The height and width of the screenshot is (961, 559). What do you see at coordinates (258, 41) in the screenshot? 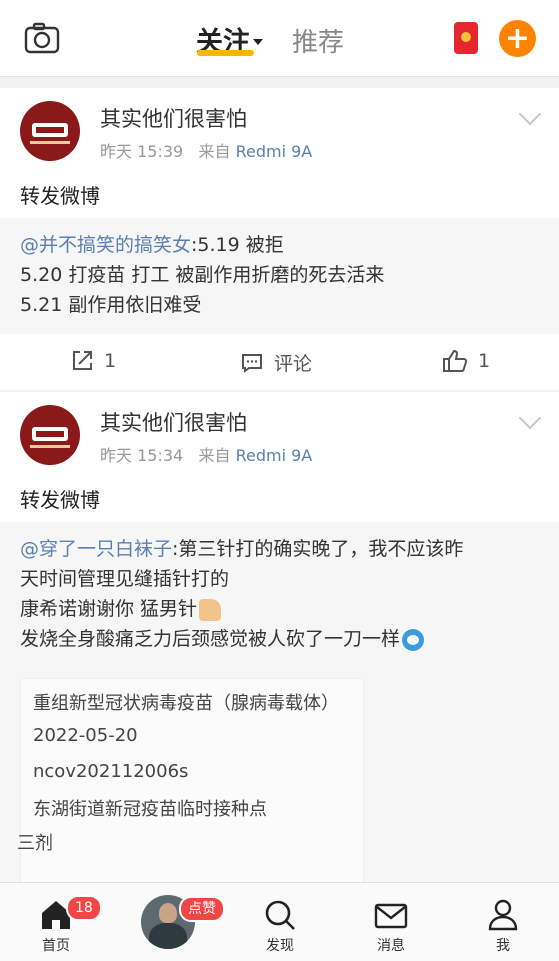
I see `caret-down-icon` at bounding box center [258, 41].